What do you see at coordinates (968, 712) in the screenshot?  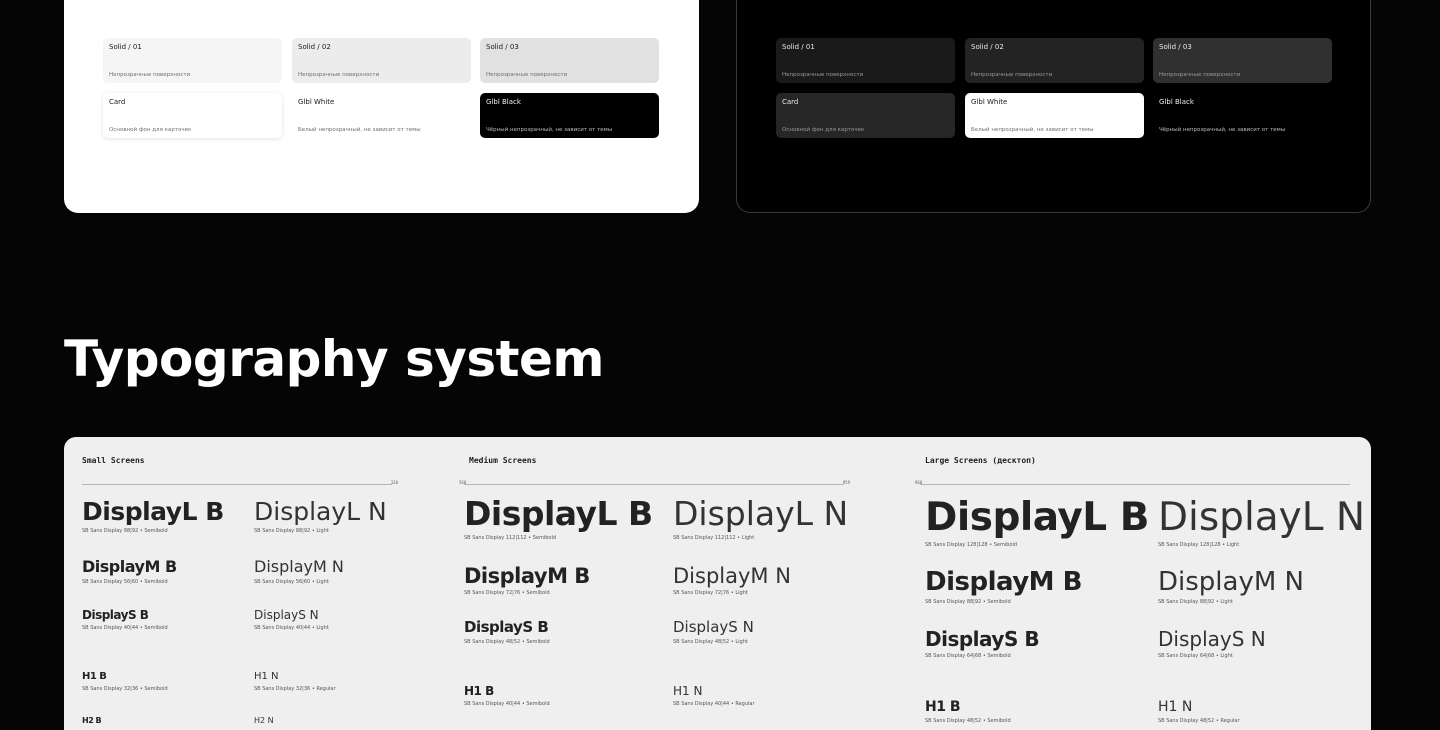 I see `type-sample: H1 B SB Sans Display 48|52 • Semibold` at bounding box center [968, 712].